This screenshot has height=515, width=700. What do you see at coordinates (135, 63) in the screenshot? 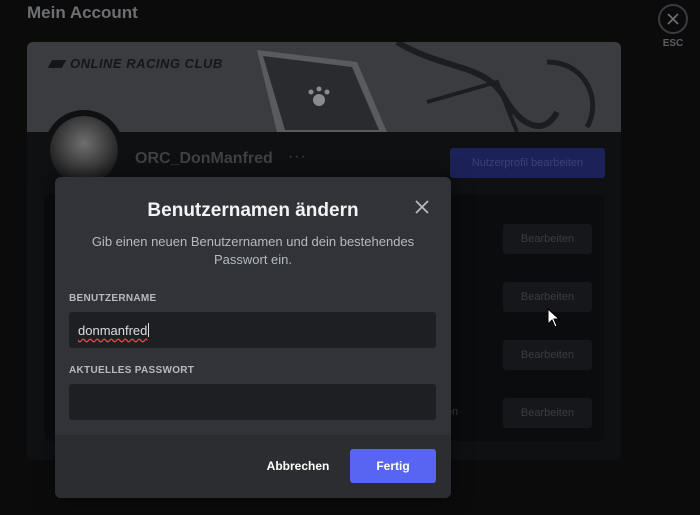
I see `banner-logo: ONLINE RACING CLUB` at bounding box center [135, 63].